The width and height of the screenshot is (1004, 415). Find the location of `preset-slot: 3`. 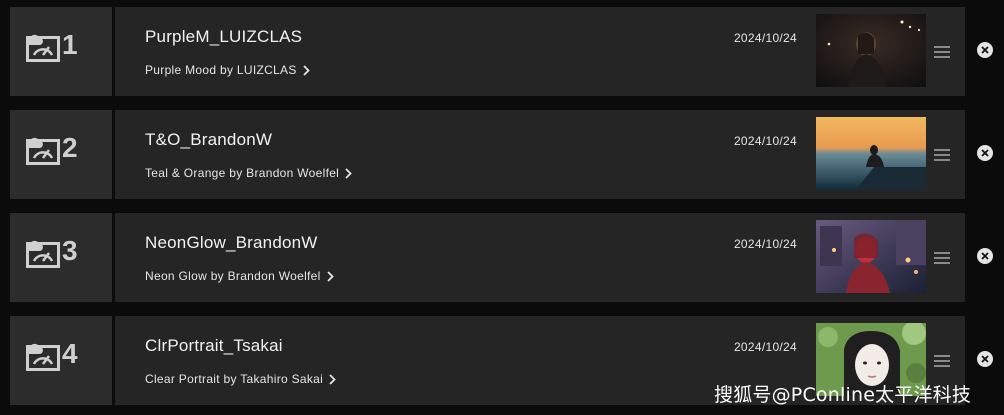

preset-slot: 3 is located at coordinates (61, 257).